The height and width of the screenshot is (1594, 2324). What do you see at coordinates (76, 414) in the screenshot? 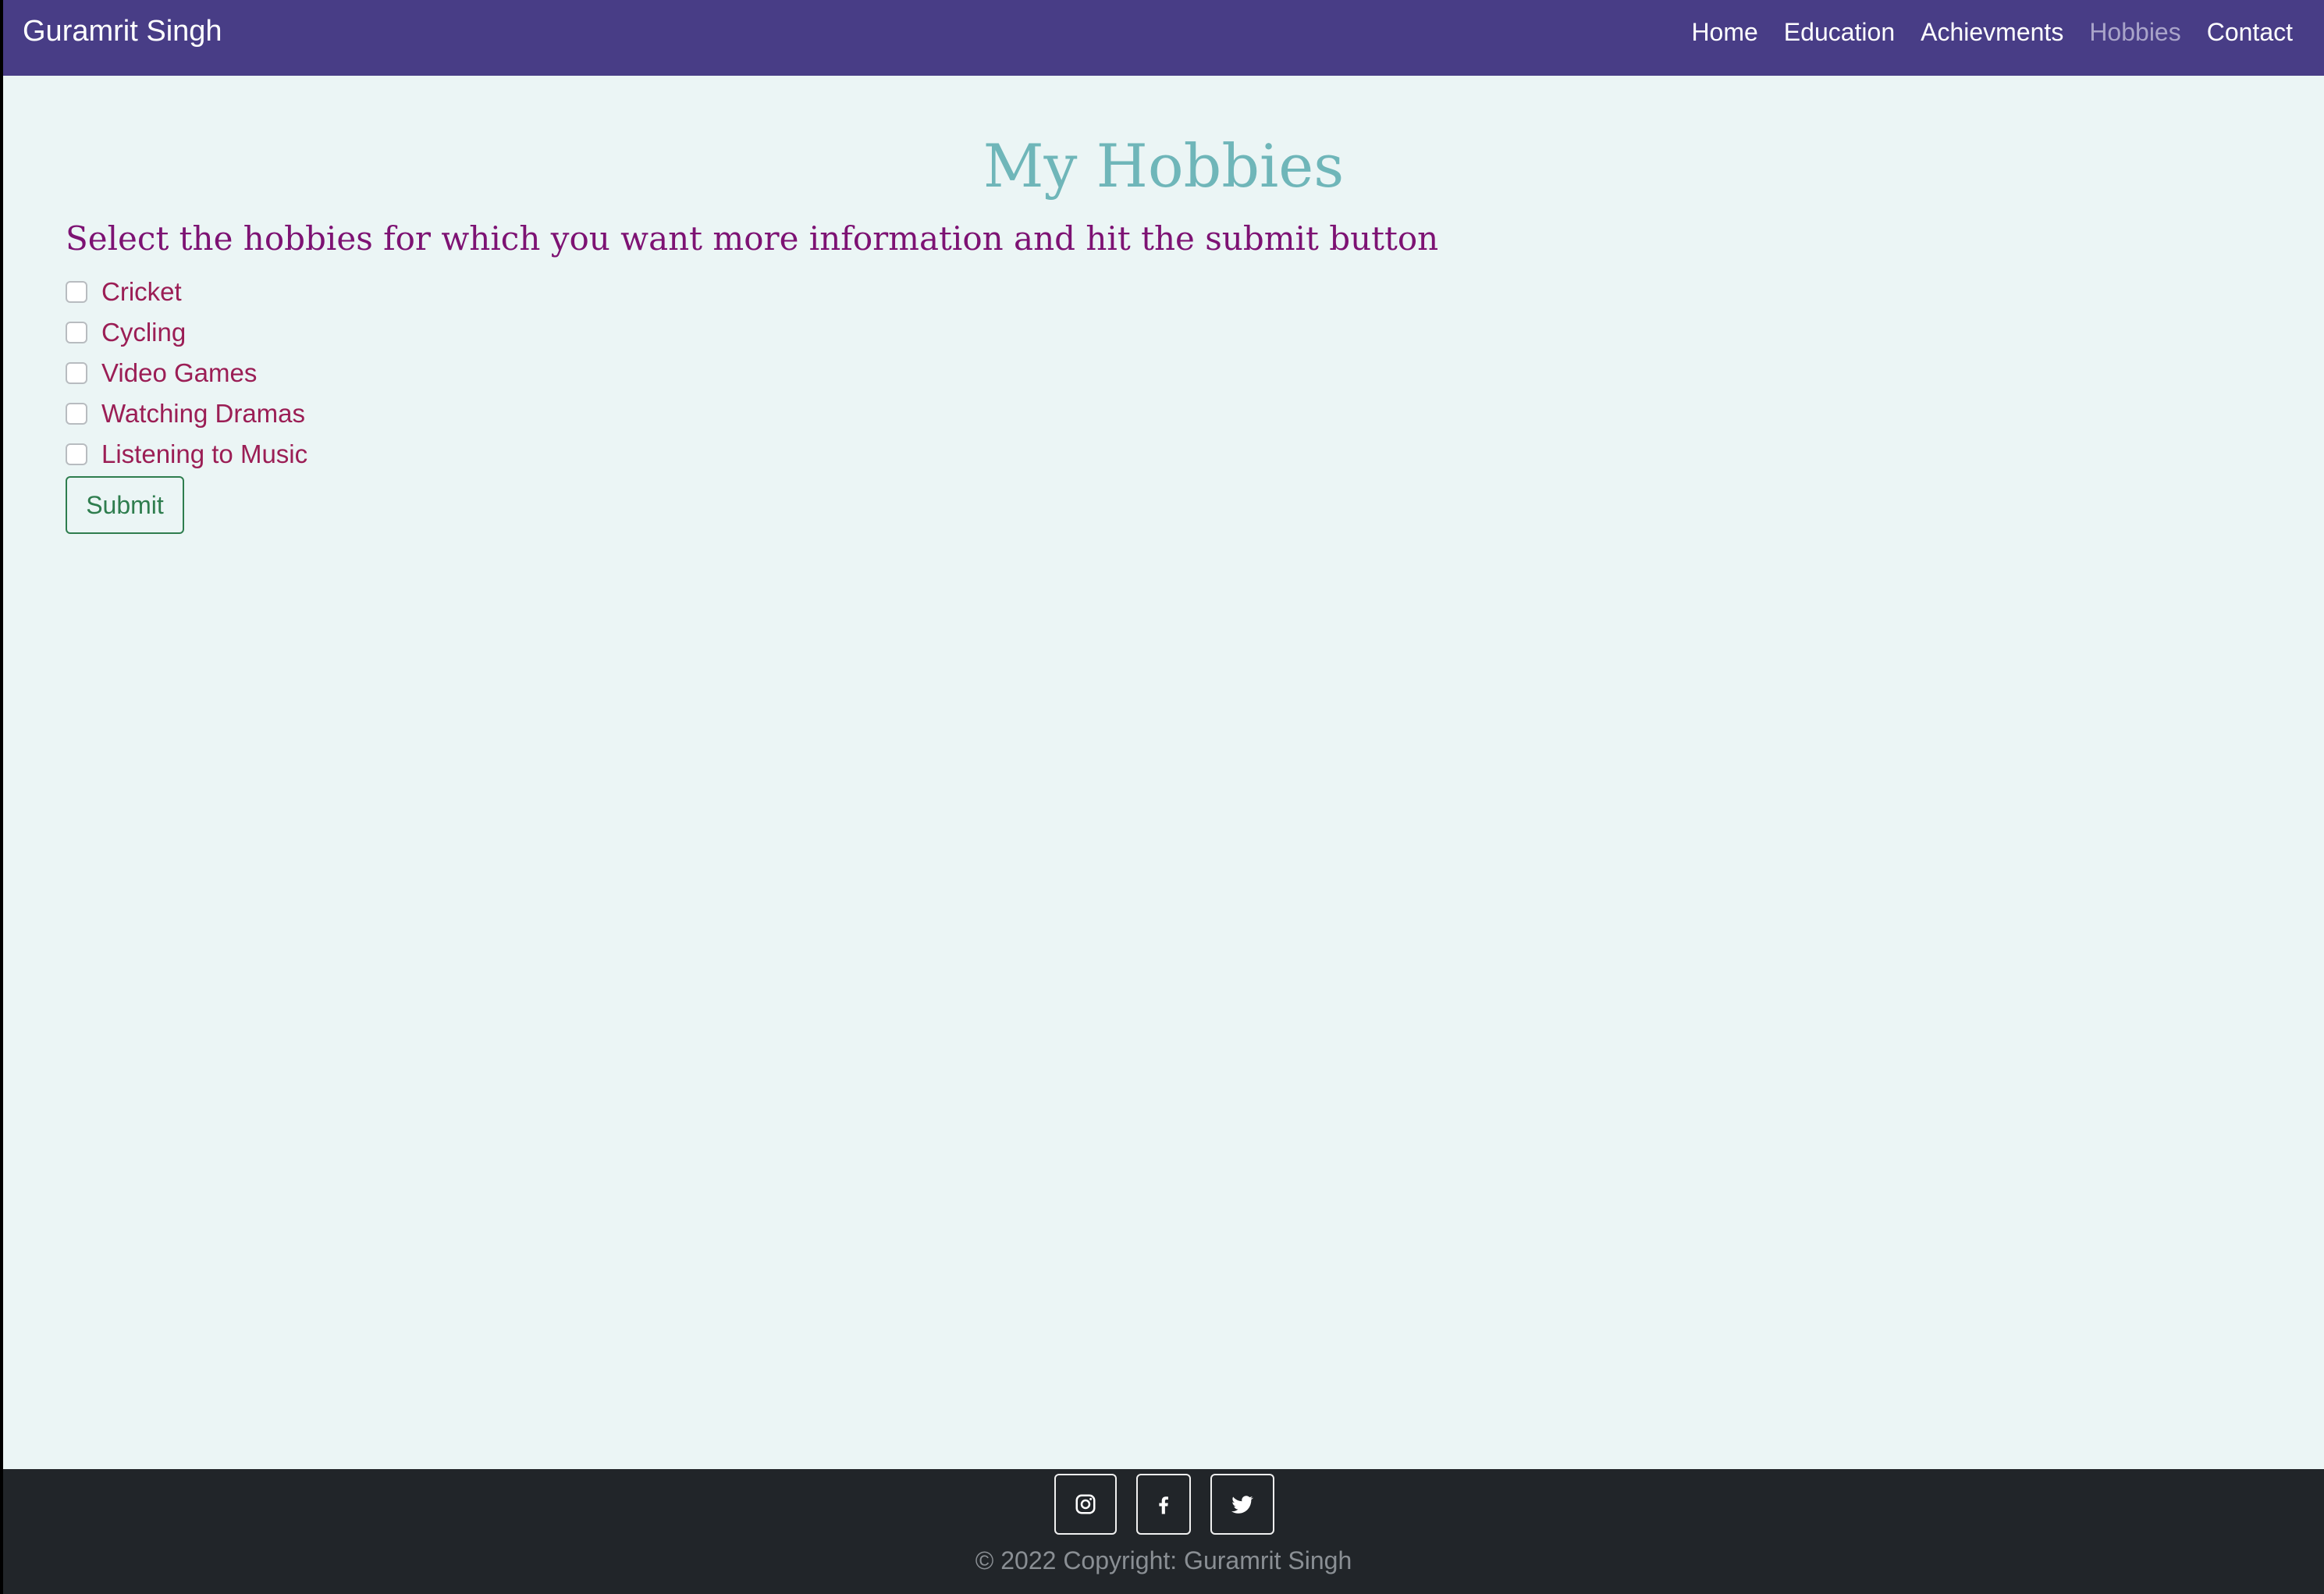
I see `checkbox-watching-dramas` at bounding box center [76, 414].